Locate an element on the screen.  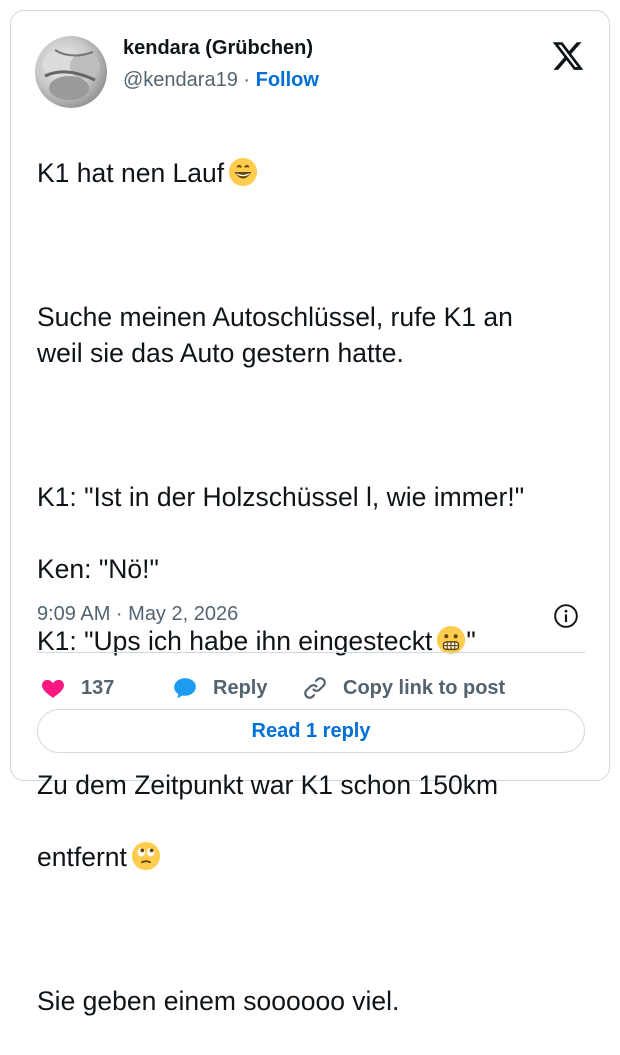
info-icon is located at coordinates (566, 616).